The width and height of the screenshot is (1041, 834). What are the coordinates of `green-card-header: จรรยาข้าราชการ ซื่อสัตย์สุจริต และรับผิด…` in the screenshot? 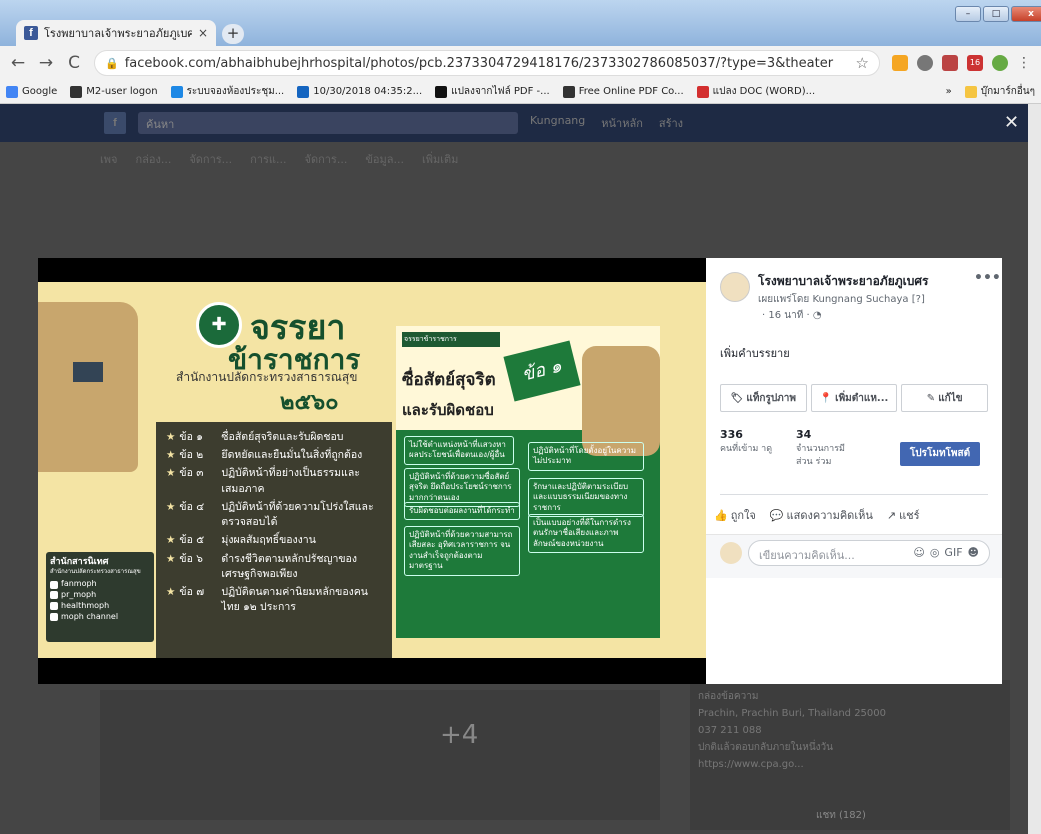 It's located at (528, 391).